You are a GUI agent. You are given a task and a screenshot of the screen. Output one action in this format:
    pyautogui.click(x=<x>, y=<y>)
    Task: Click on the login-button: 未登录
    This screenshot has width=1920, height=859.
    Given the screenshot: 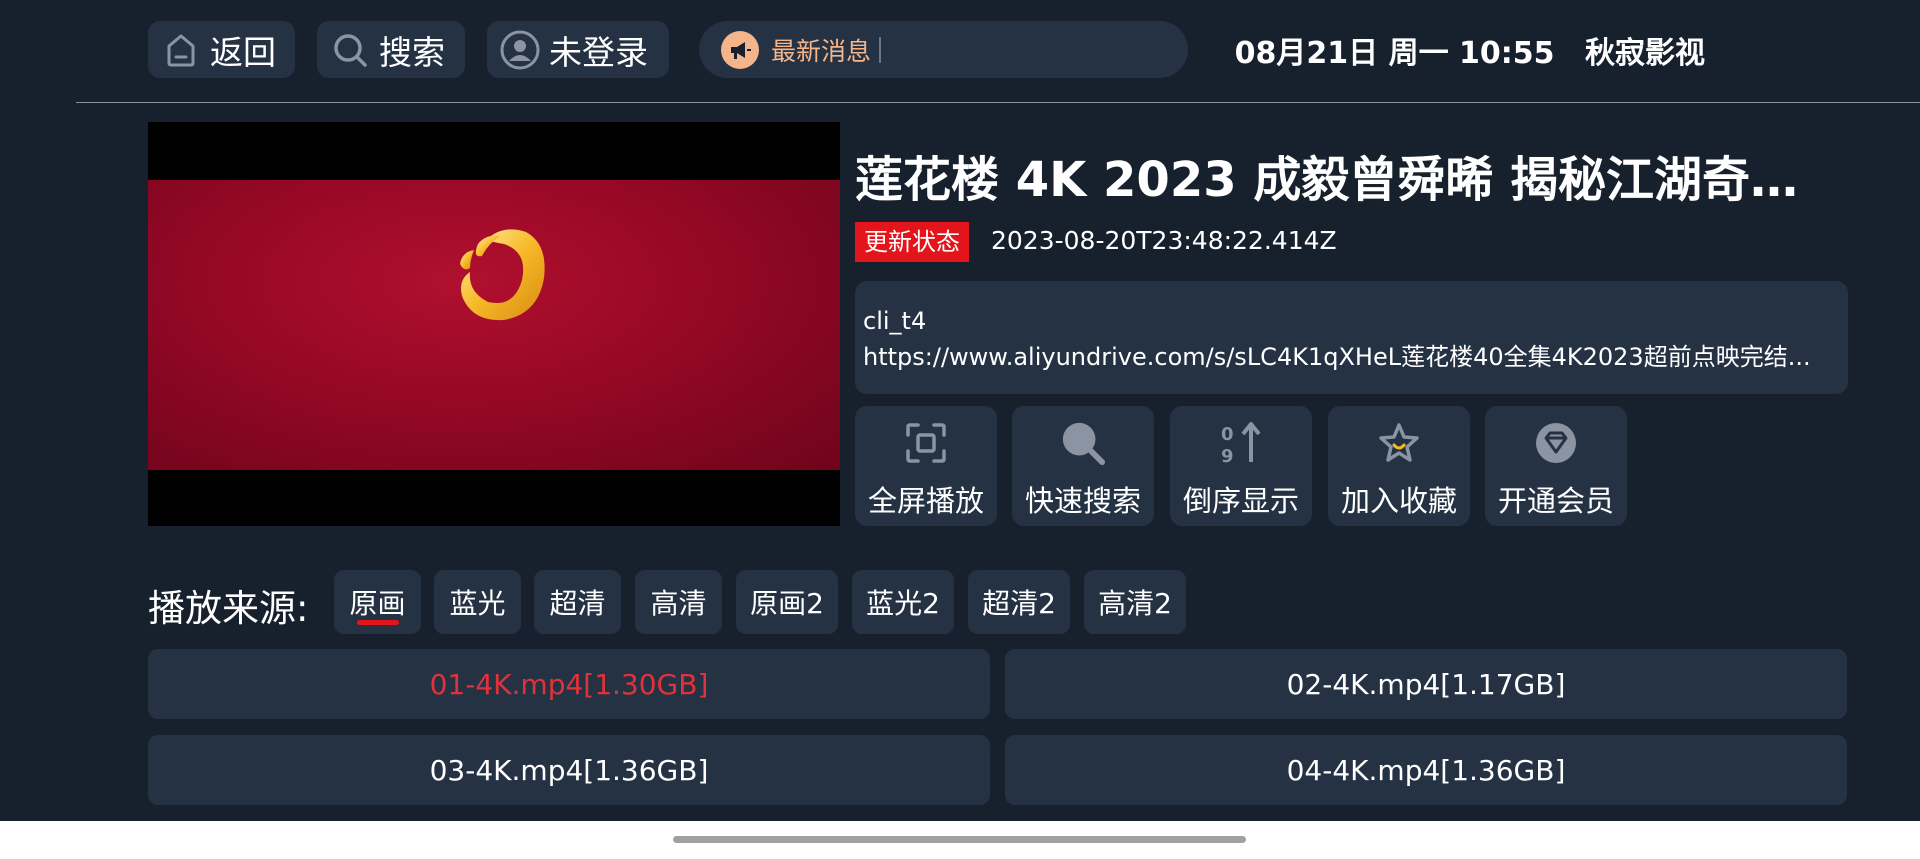 What is the action you would take?
    pyautogui.click(x=578, y=49)
    